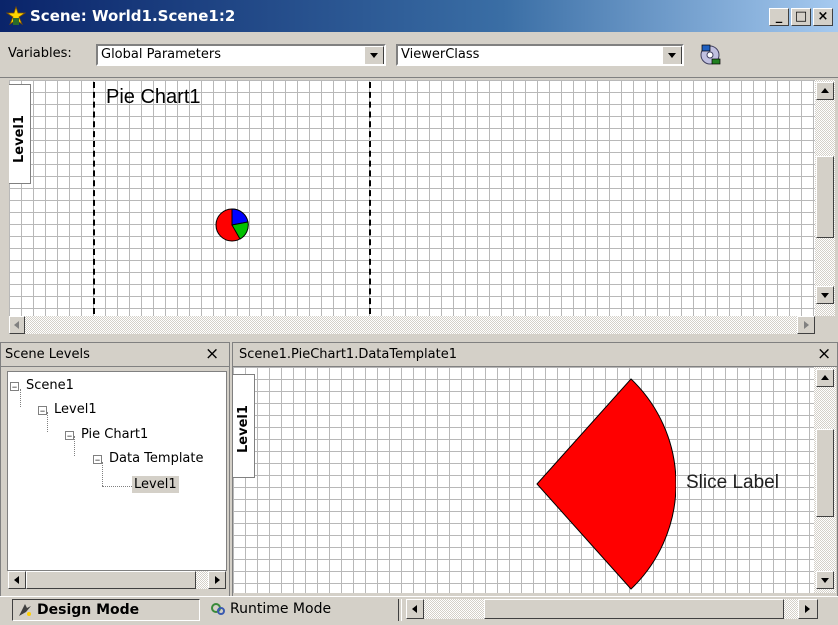  Describe the element at coordinates (115, 434) in the screenshot. I see `tree-item-label: Pie Chart1` at that location.